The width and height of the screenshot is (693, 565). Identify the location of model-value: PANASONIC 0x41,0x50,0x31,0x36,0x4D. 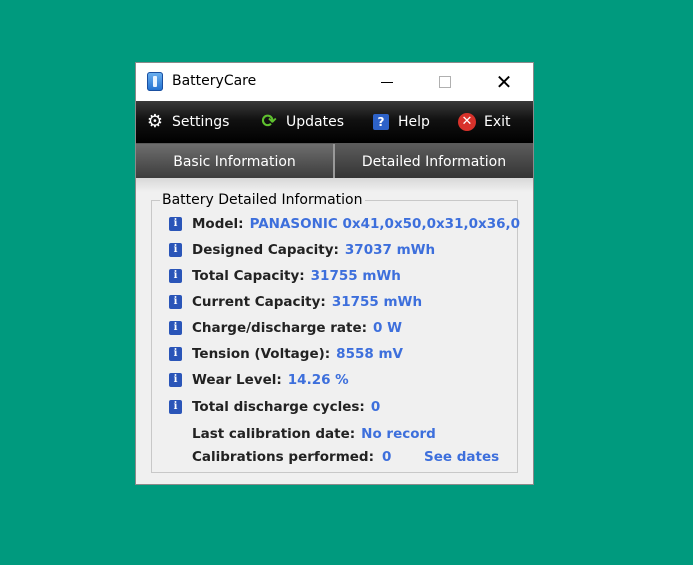
(384, 224).